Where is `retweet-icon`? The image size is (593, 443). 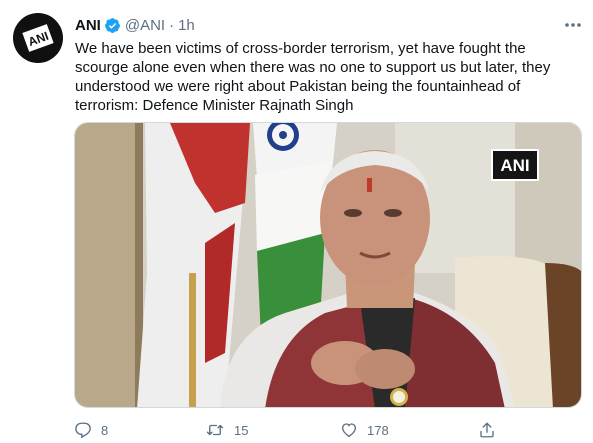 retweet-icon is located at coordinates (215, 430).